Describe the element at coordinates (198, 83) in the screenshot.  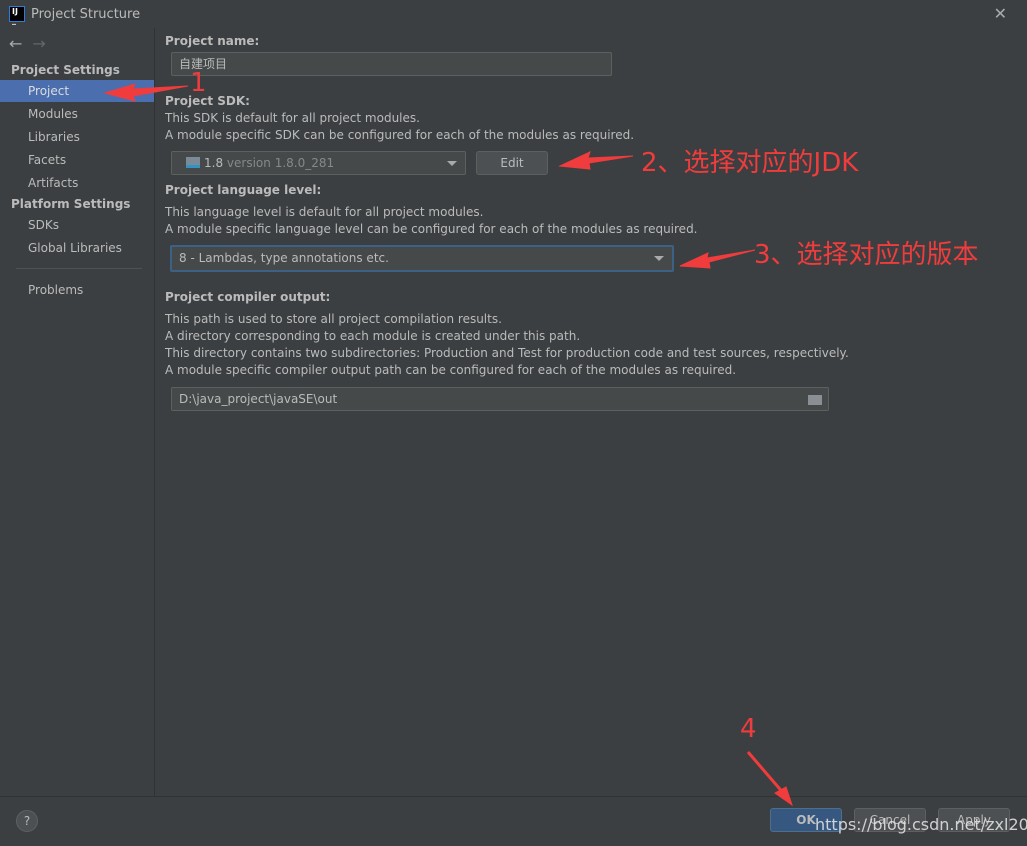
I see `annotation-1: 1` at that location.